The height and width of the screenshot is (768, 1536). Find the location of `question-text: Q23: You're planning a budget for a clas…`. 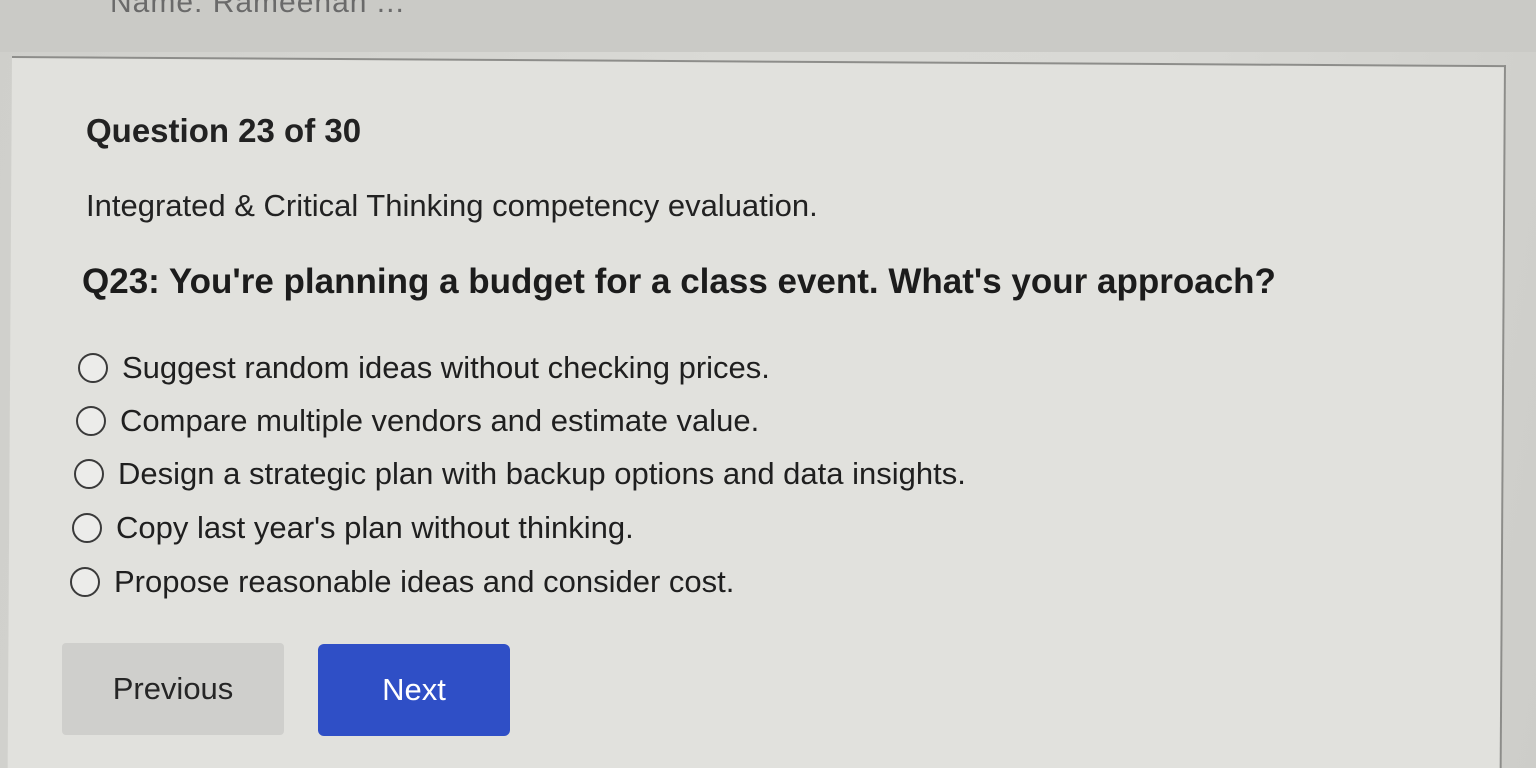

question-text: Q23: You're planning a budget for a clas… is located at coordinates (679, 281).